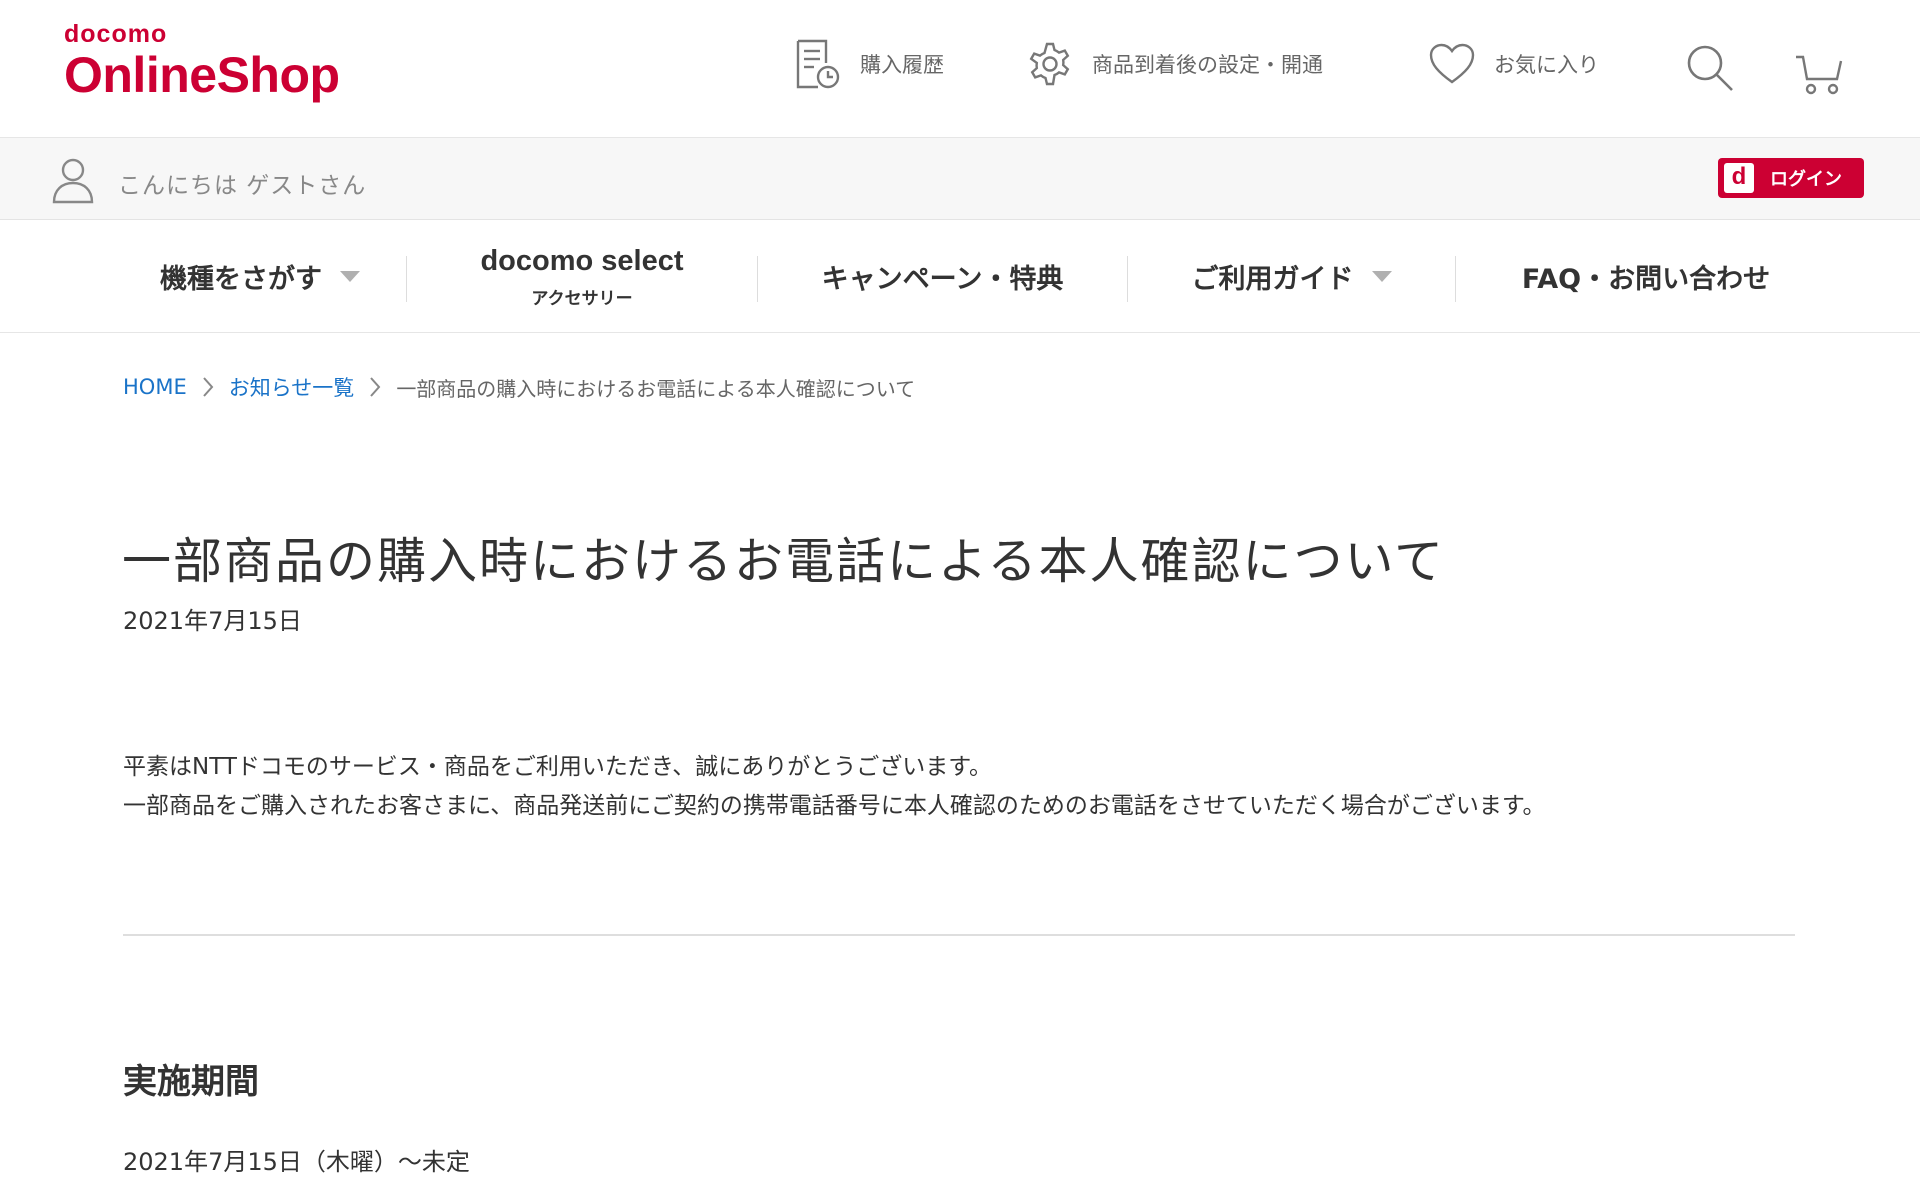 This screenshot has width=1920, height=1192. Describe the element at coordinates (557, 767) in the screenshot. I see `article-paragraph: 平素はNTTドコモのサービス・商品をご利用いただき、誠にありがとうございます。` at that location.